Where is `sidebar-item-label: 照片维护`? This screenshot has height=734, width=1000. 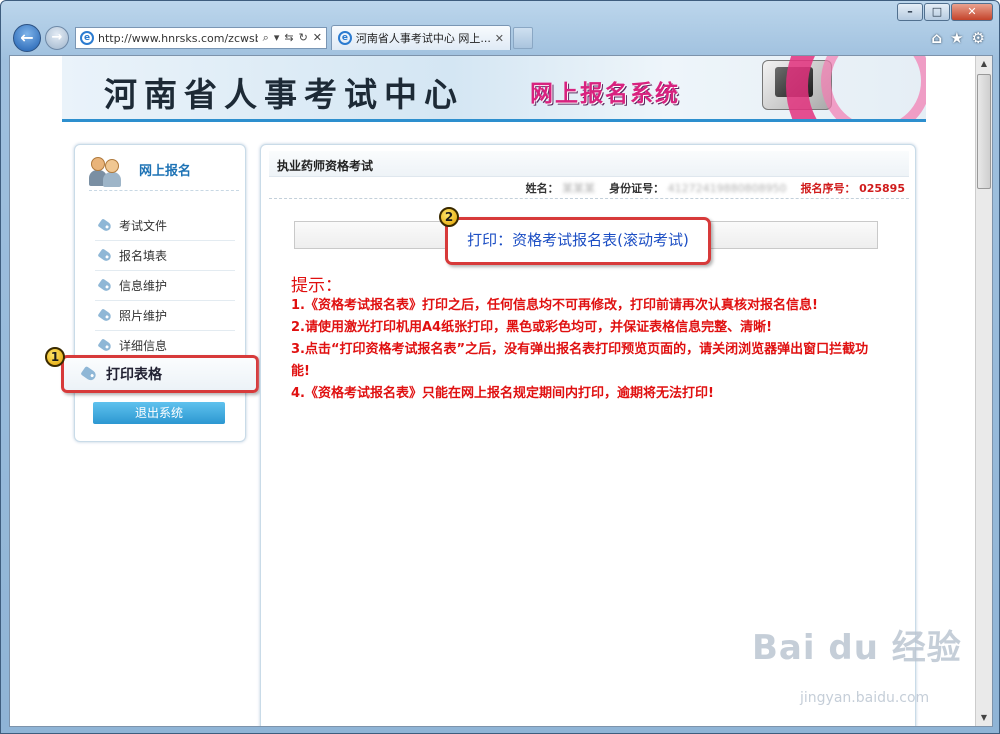
sidebar-item-label: 照片维护 is located at coordinates (143, 316).